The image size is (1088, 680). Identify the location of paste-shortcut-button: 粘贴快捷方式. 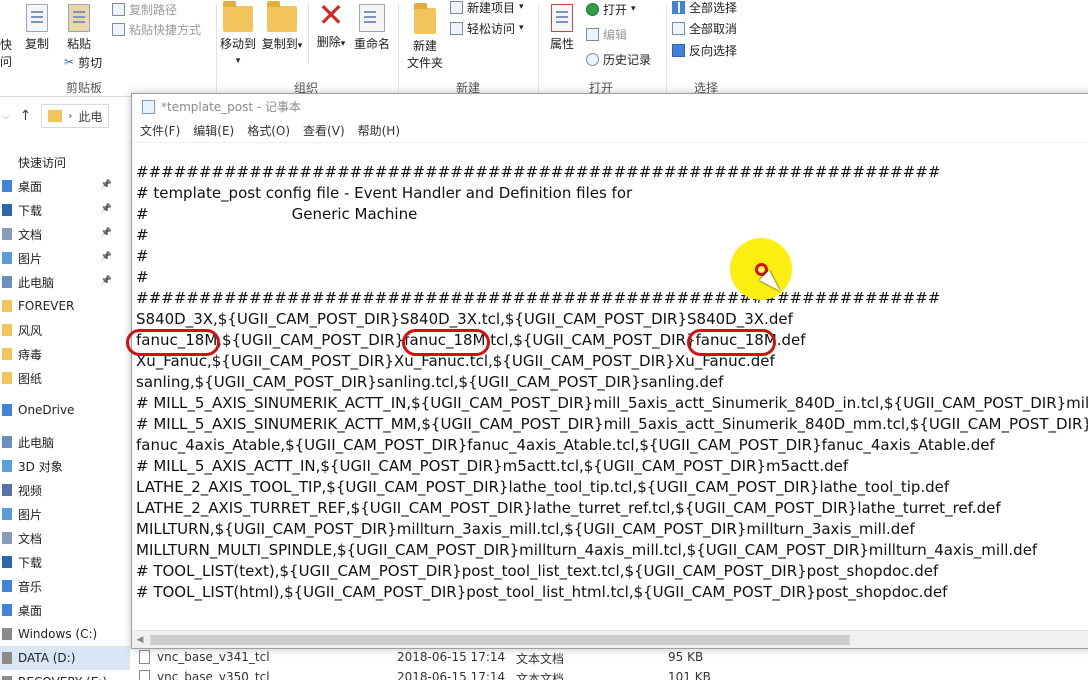
(156, 29).